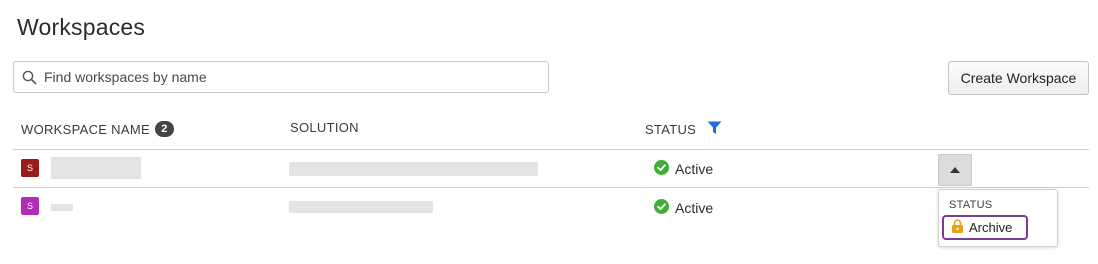  What do you see at coordinates (85, 129) in the screenshot?
I see `workspace-name-header-label: WORKSPACE NAME` at bounding box center [85, 129].